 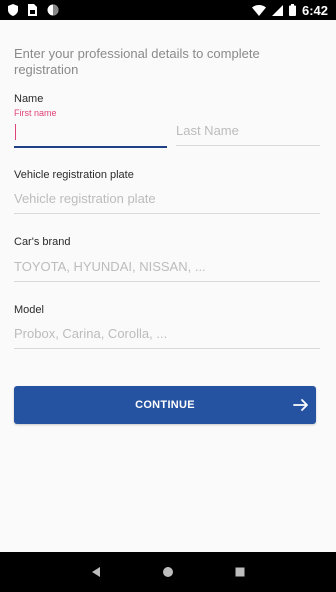 What do you see at coordinates (13, 10) in the screenshot?
I see `shield-icon` at bounding box center [13, 10].